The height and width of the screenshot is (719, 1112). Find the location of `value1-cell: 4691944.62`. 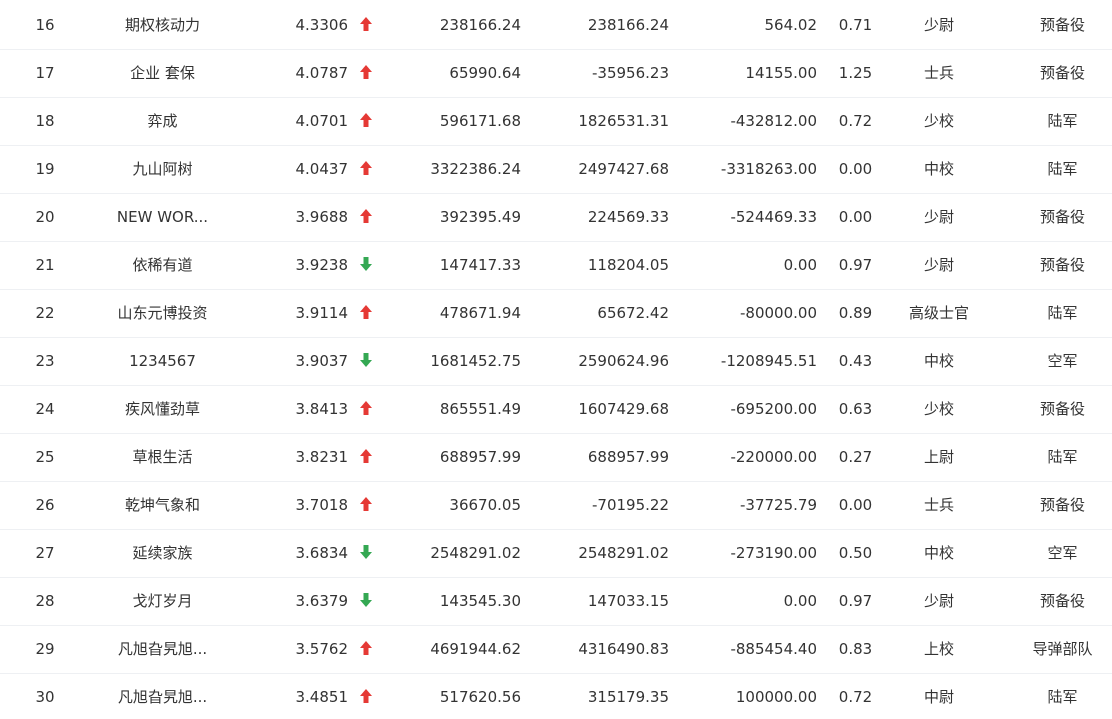

value1-cell: 4691944.62 is located at coordinates (475, 649).